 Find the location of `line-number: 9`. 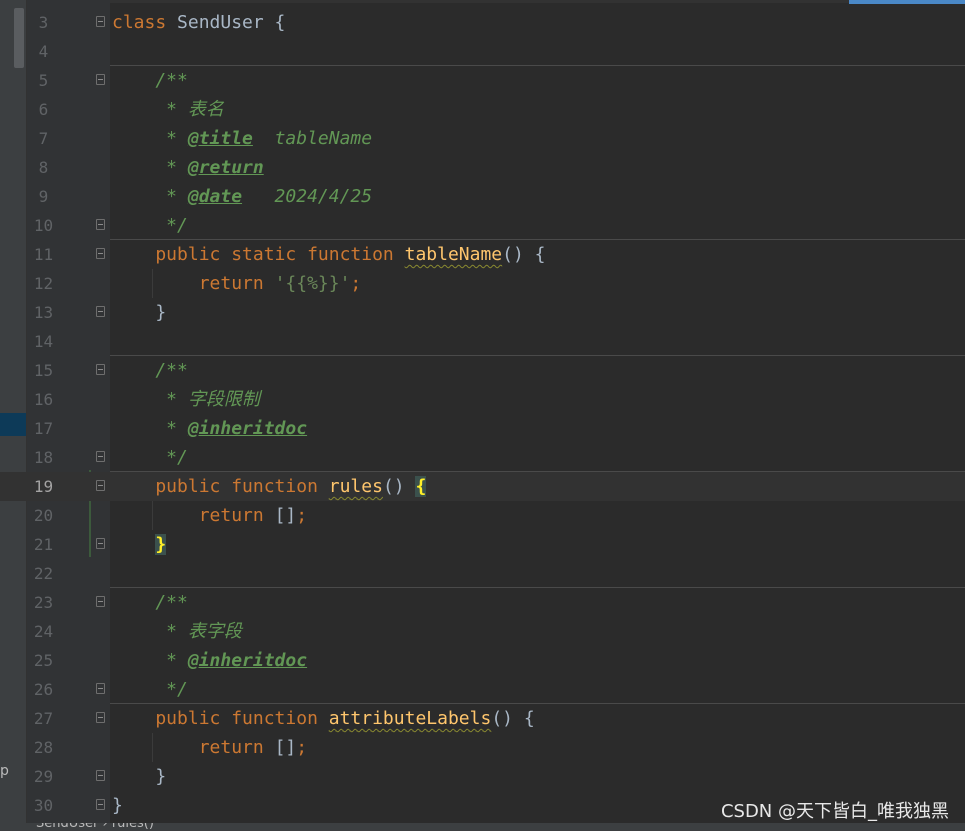

line-number: 9 is located at coordinates (43, 196).